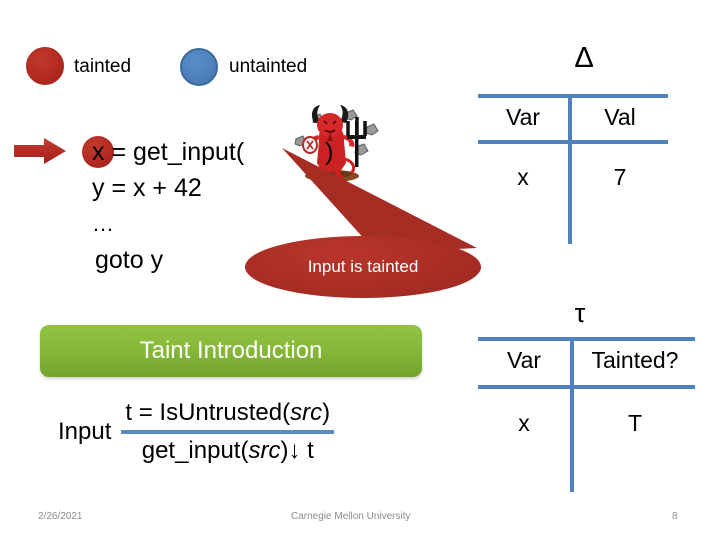  What do you see at coordinates (199, 67) in the screenshot?
I see `legend-untainted-circle-icon` at bounding box center [199, 67].